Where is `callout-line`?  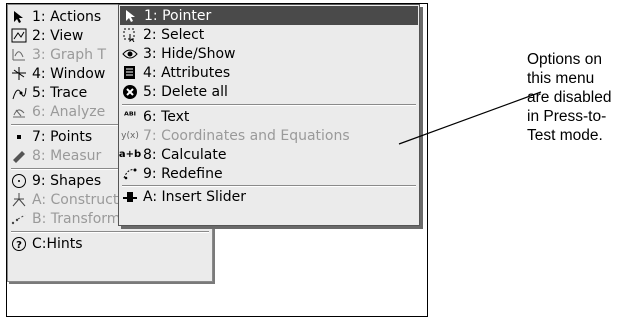 callout-line is located at coordinates (470, 118).